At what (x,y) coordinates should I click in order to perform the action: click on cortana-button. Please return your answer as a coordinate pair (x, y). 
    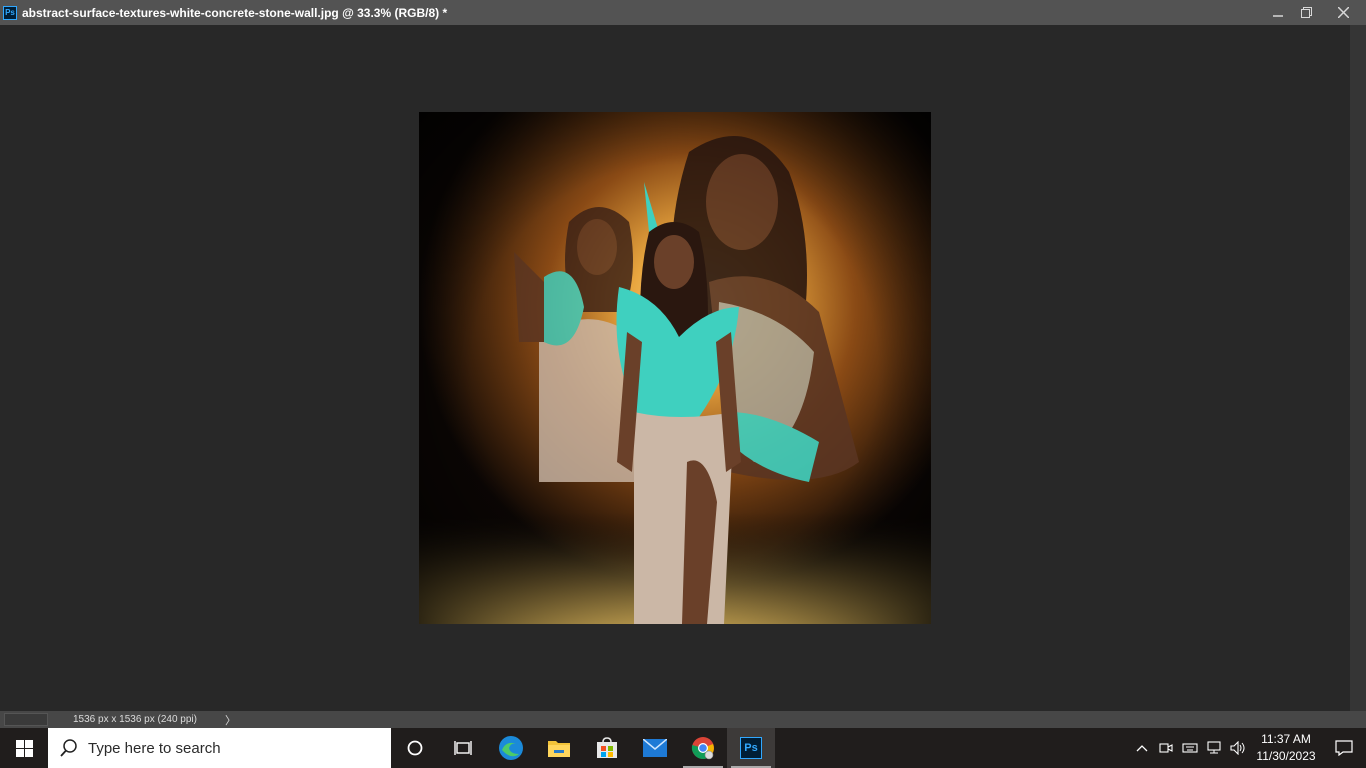
    Looking at the image, I should click on (415, 748).